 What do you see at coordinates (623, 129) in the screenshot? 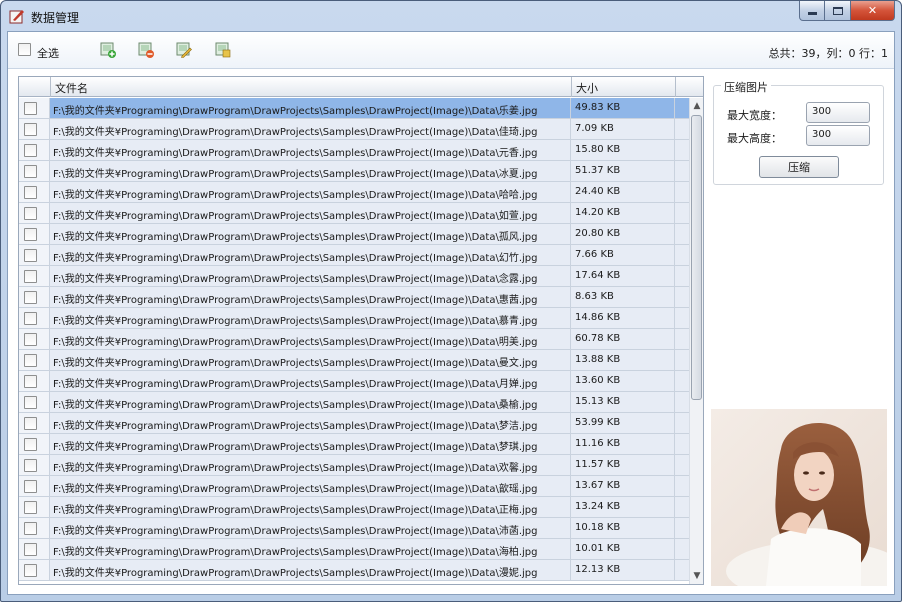
I see `file-size-cell: 7.09 KB` at bounding box center [623, 129].